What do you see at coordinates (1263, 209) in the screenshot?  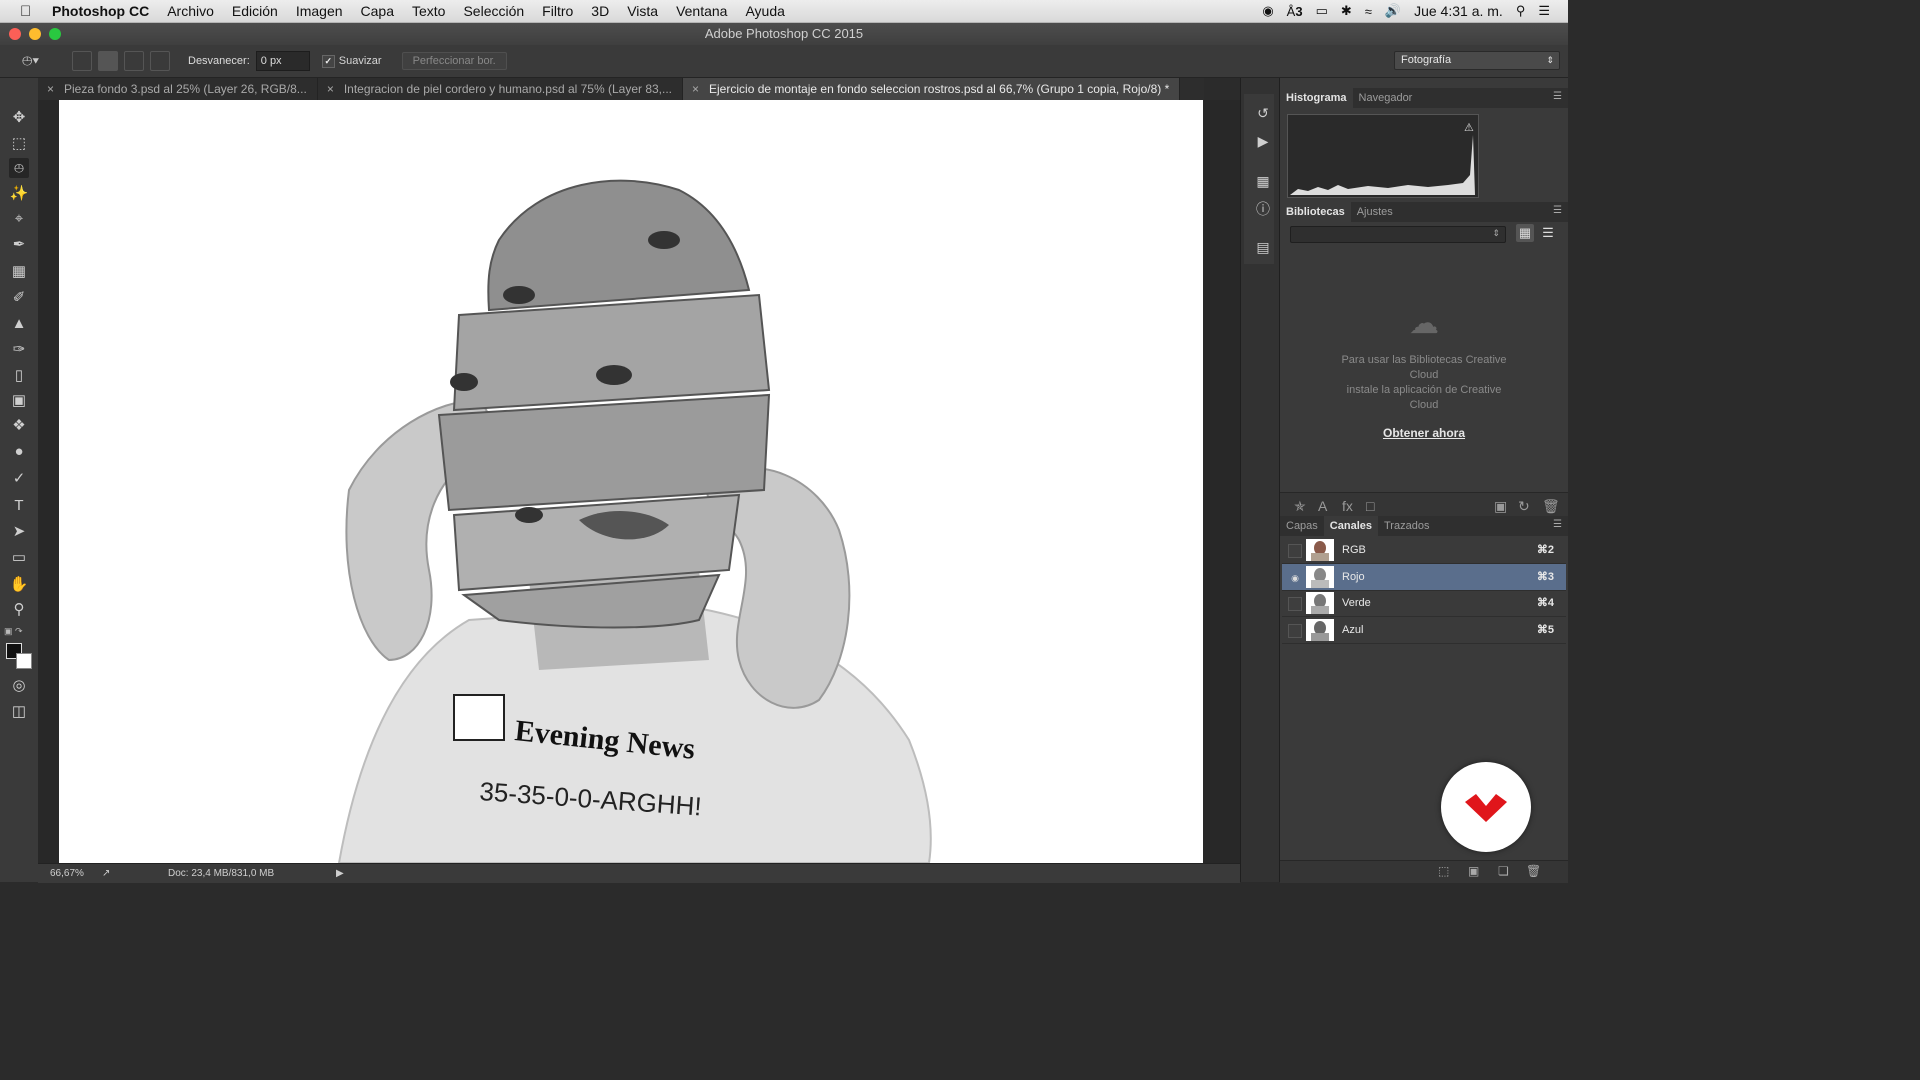 I see `info-icon: ⓘ` at bounding box center [1263, 209].